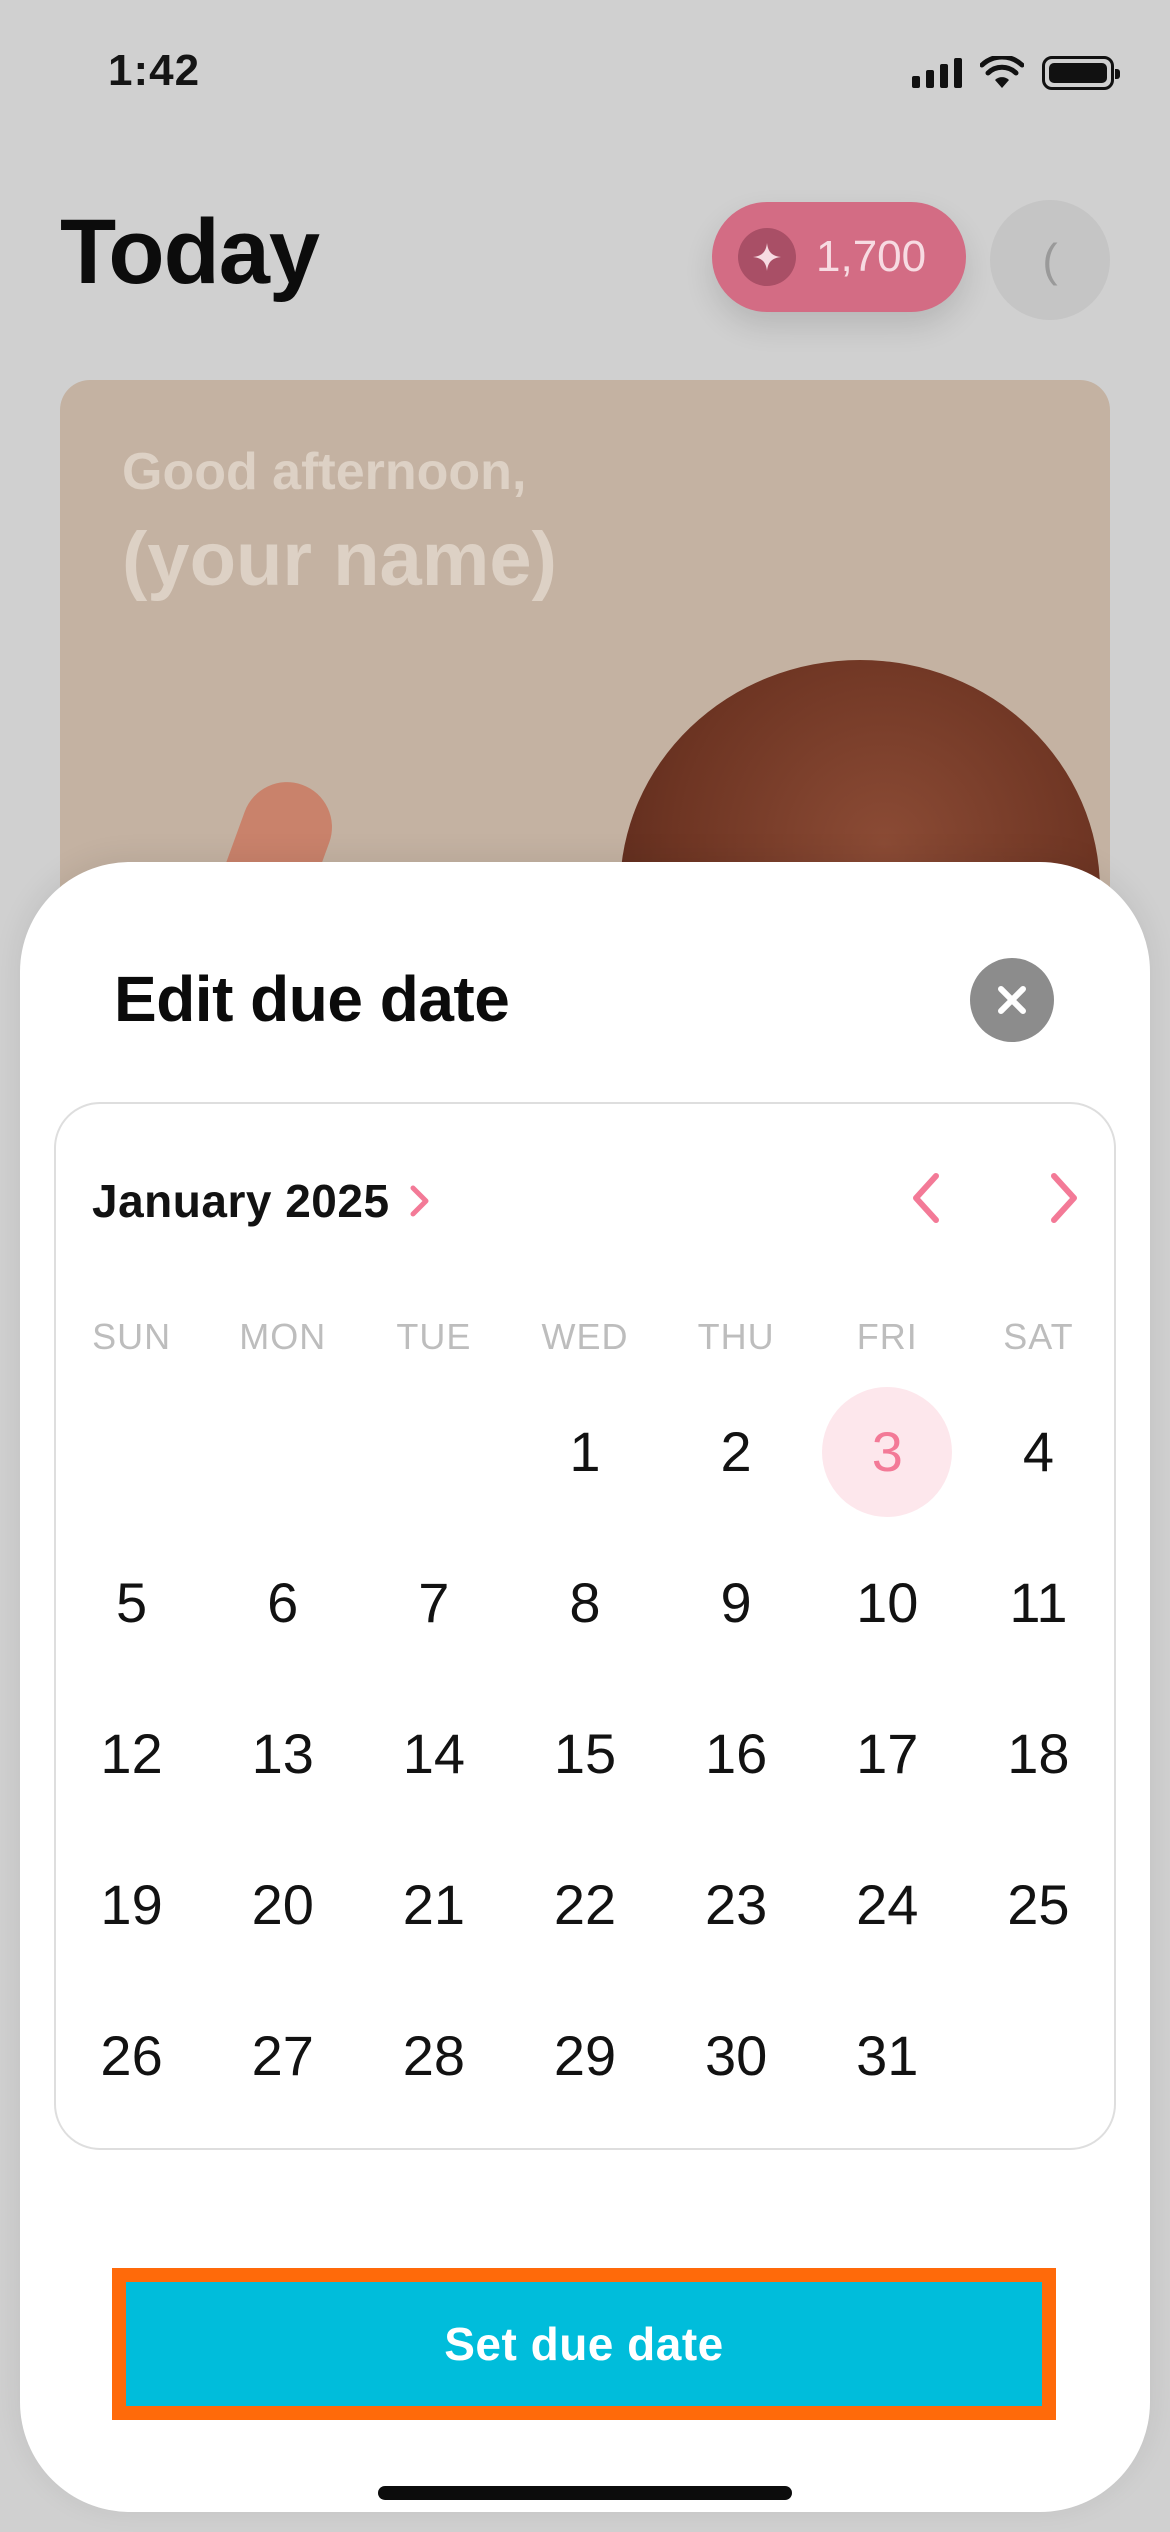  Describe the element at coordinates (887, 1603) in the screenshot. I see `day-cell: 10` at that location.